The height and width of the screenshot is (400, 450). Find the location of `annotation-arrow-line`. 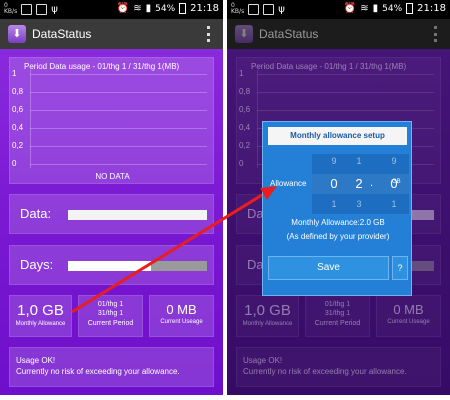

annotation-arrow-line is located at coordinates (167, 253).